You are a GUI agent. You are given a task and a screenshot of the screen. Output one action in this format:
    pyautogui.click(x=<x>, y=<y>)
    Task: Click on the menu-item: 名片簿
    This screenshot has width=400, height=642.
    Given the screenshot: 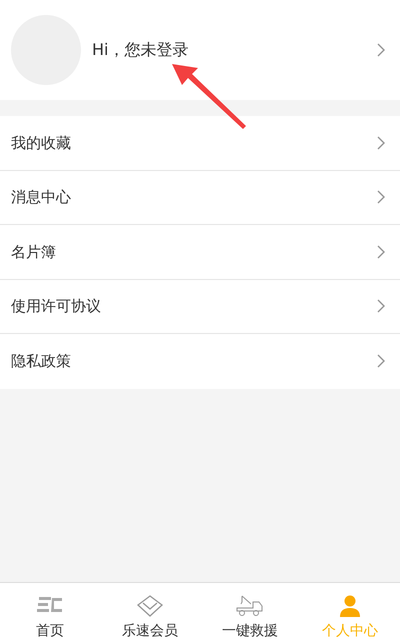 What is the action you would take?
    pyautogui.click(x=200, y=252)
    